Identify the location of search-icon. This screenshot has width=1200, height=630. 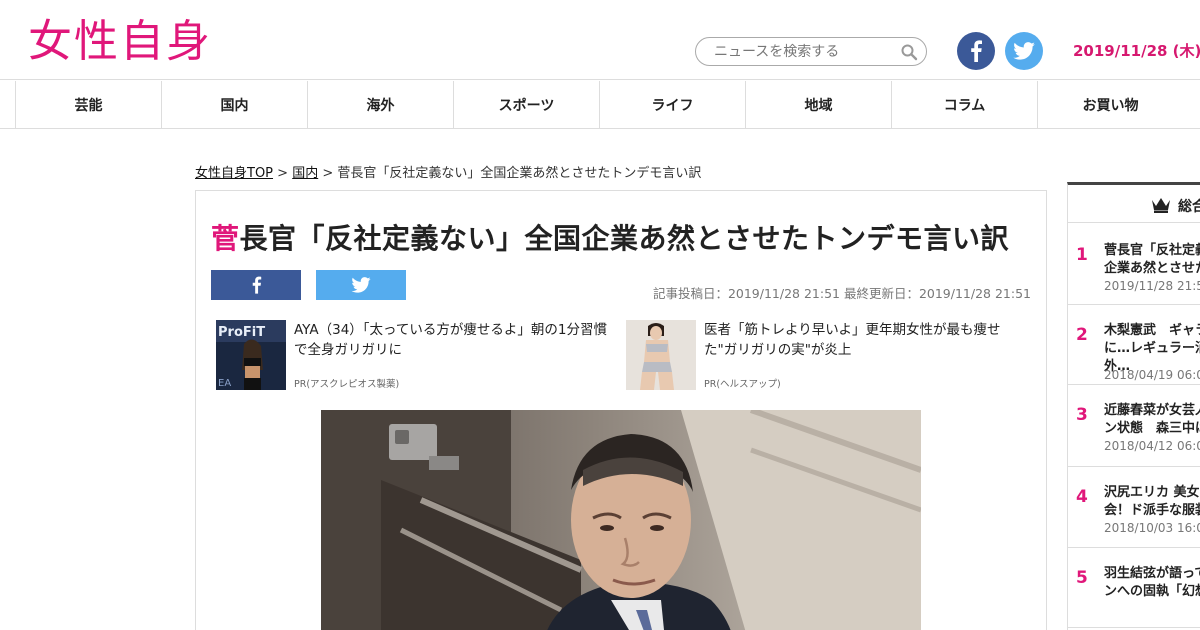
(909, 52).